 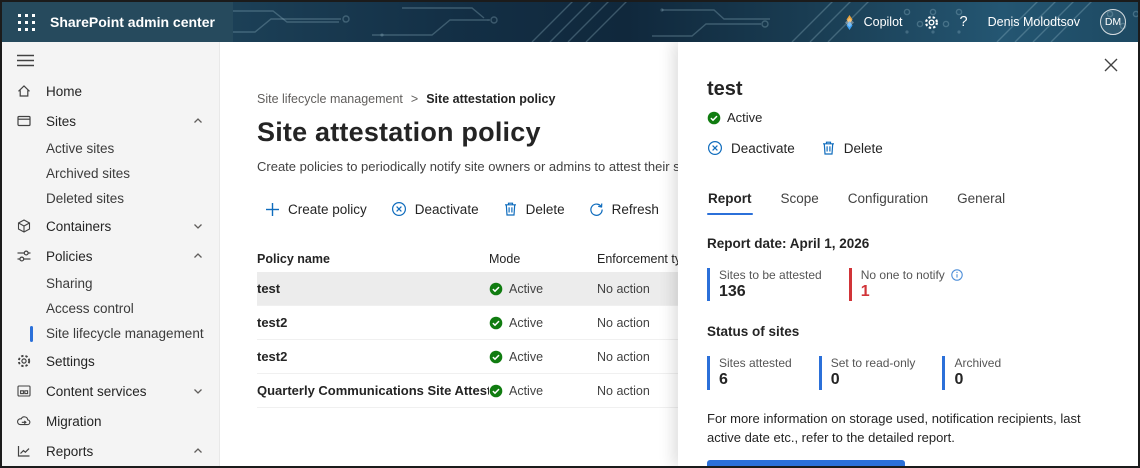 I want to click on refresh-button: Refresh, so click(x=624, y=209).